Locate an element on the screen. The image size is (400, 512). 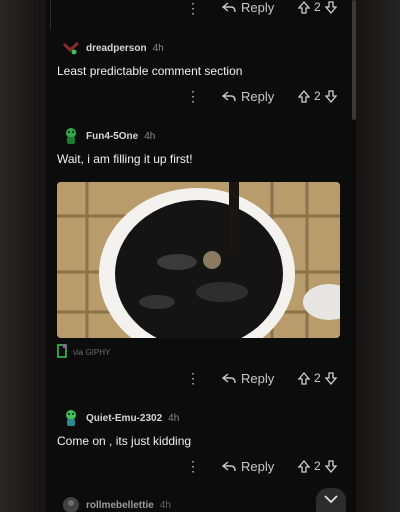
comment-text: Come on , its just kidding is located at coordinates (124, 441).